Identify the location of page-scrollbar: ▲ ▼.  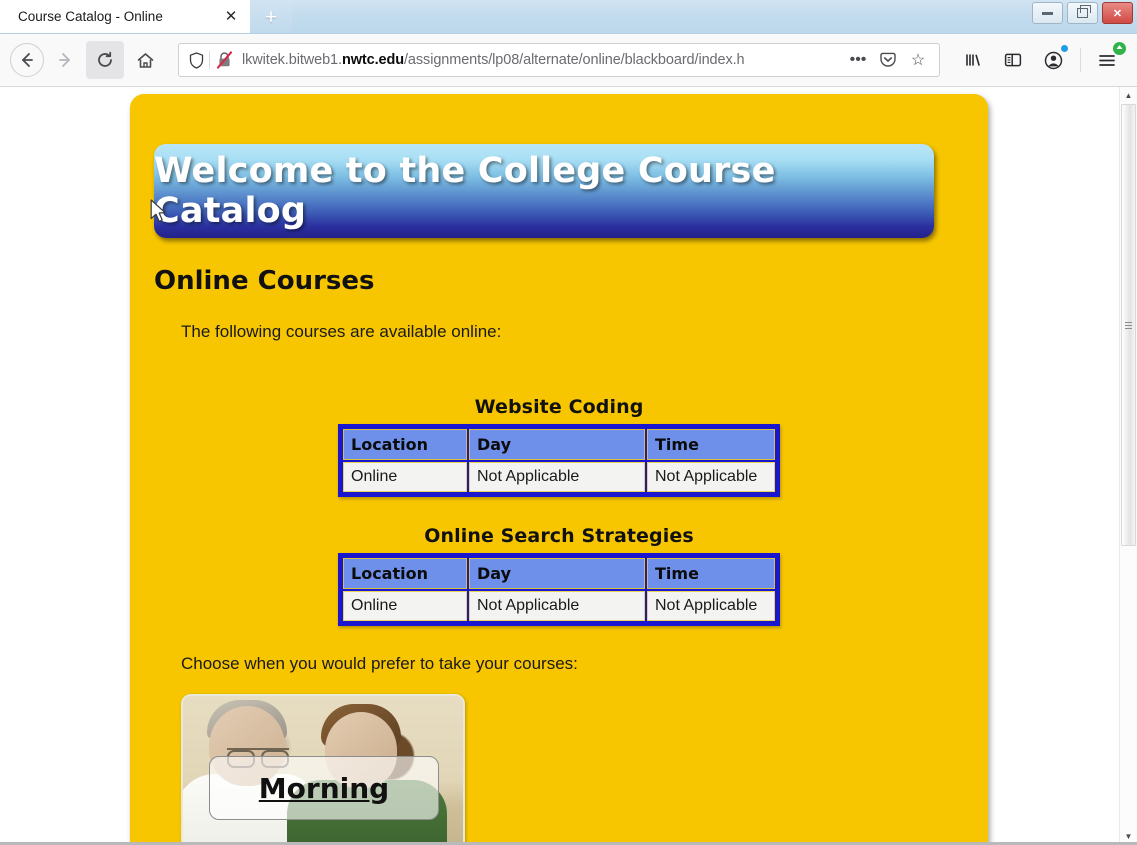
(1128, 466).